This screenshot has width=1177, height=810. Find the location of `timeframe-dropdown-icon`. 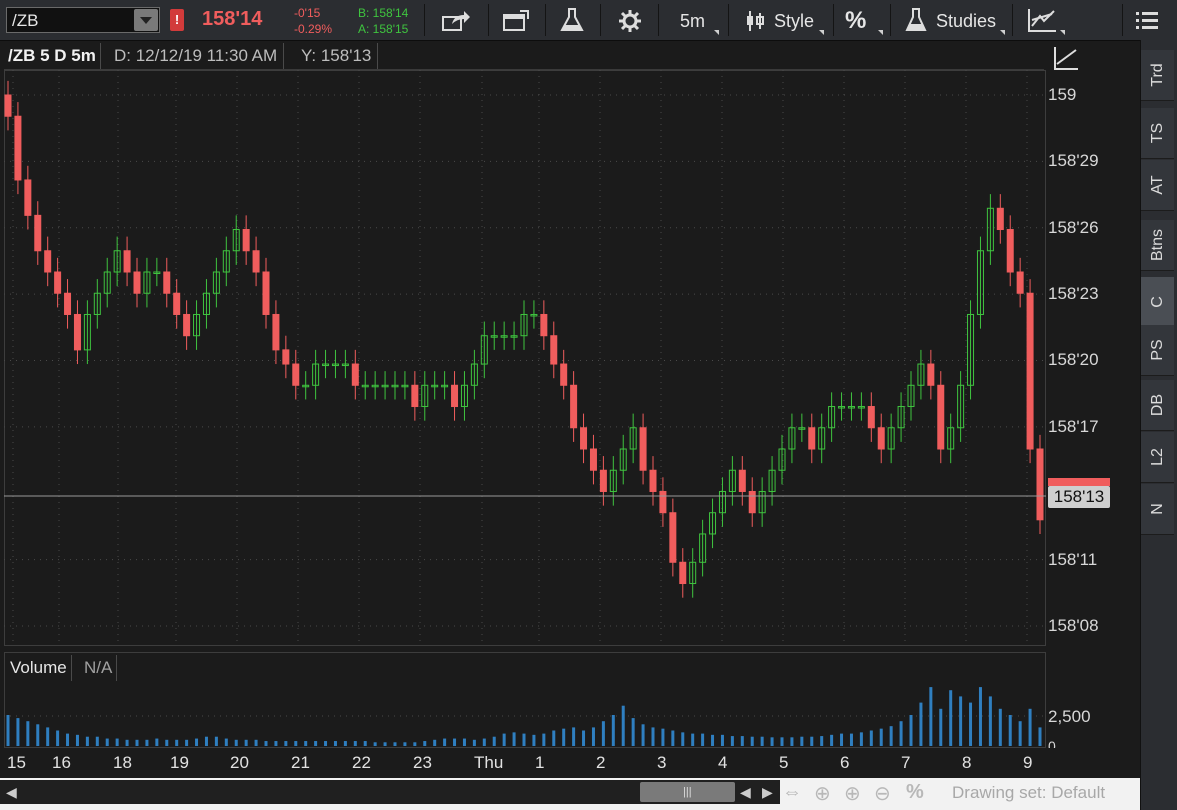

timeframe-dropdown-icon is located at coordinates (716, 32).